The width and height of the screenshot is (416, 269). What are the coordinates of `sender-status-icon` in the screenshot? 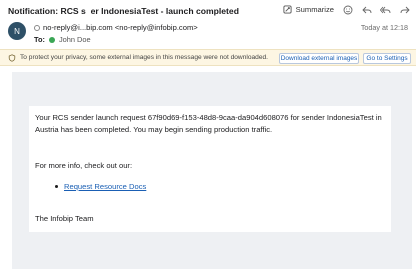 It's located at (37, 27).